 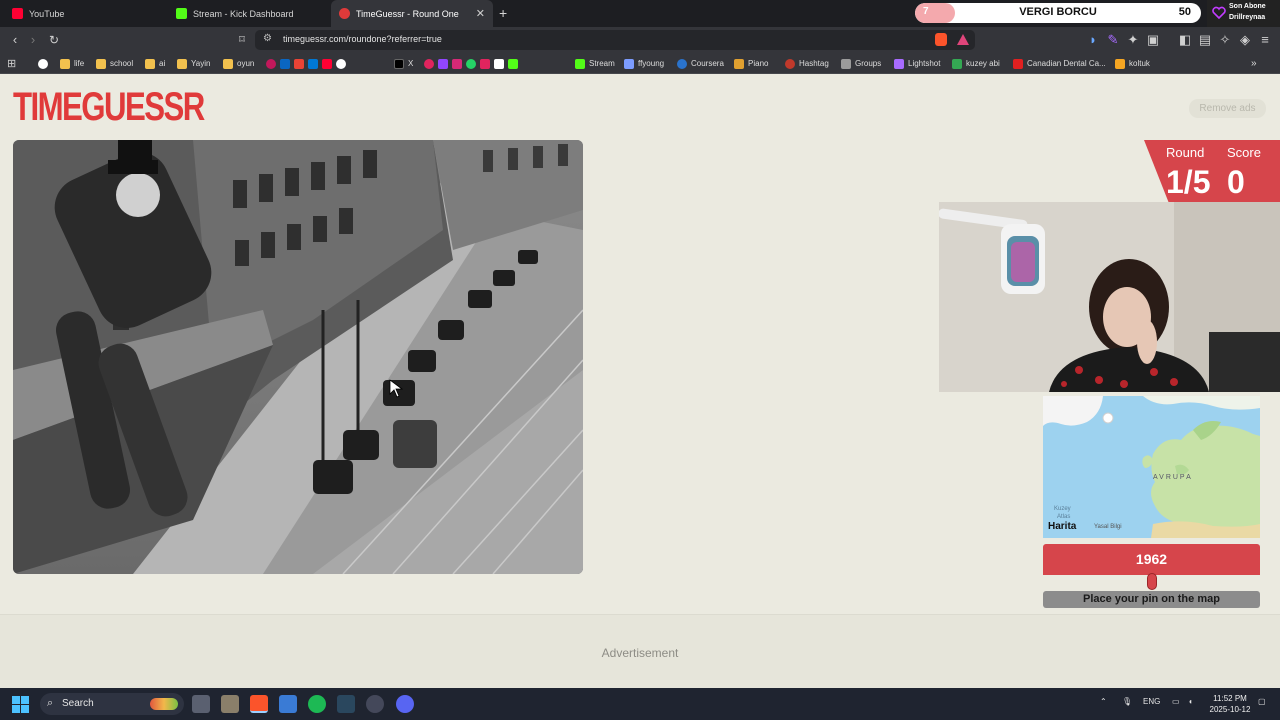 What do you see at coordinates (941, 39) in the screenshot?
I see `brave-shields-icon` at bounding box center [941, 39].